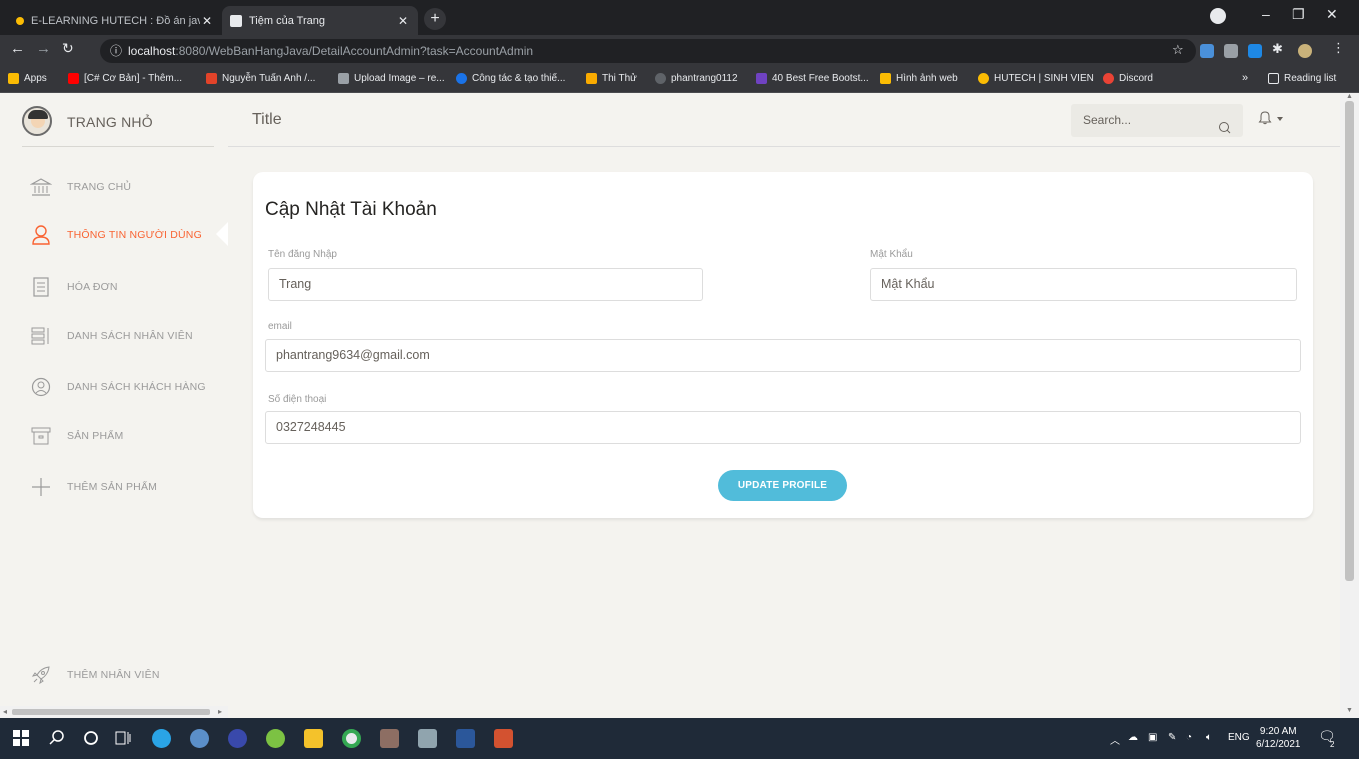 The width and height of the screenshot is (1359, 759). I want to click on elearning-favicon-icon, so click(20, 20).